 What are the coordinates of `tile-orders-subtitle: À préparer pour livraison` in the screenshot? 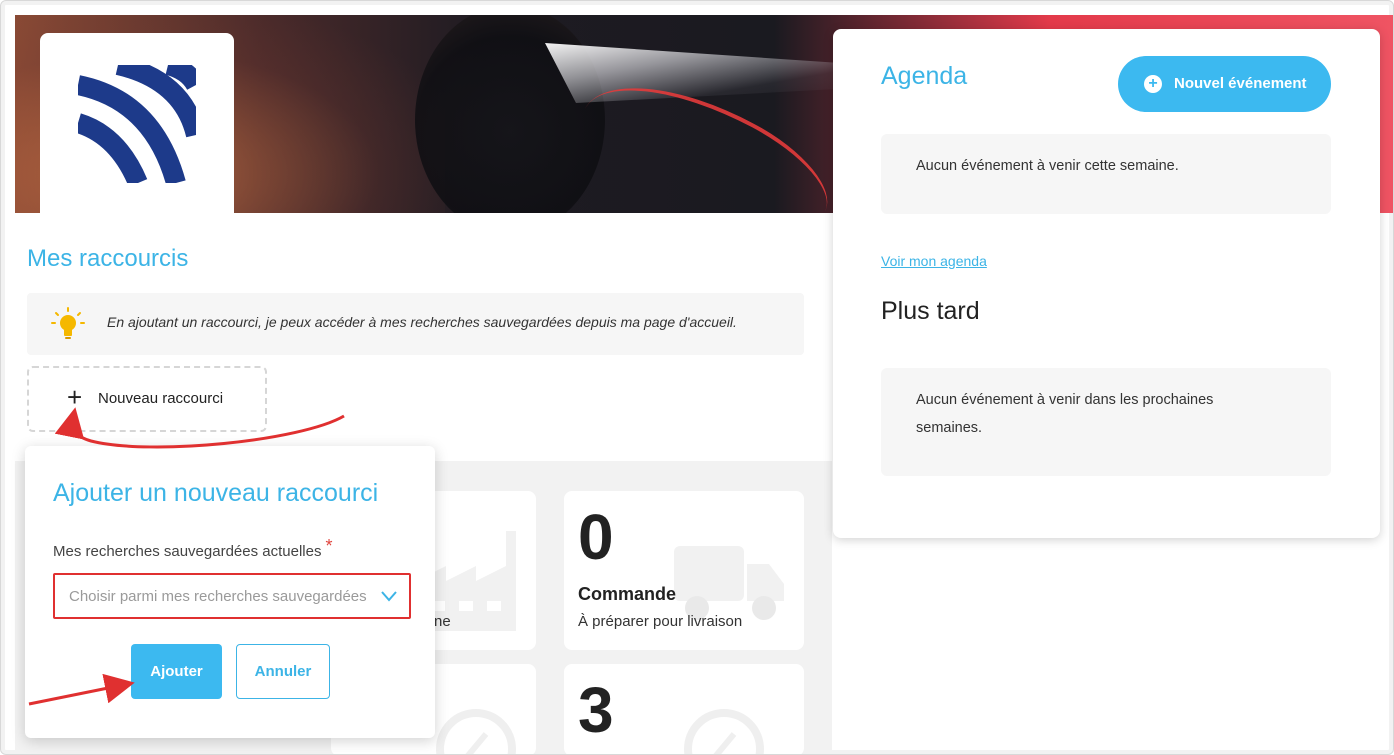 It's located at (660, 621).